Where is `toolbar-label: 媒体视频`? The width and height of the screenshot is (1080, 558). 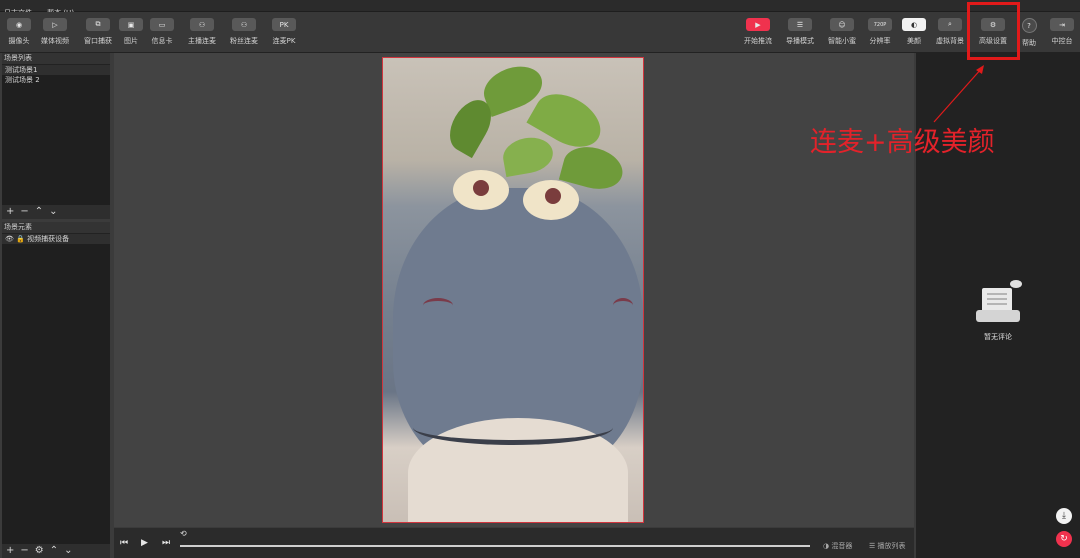 toolbar-label: 媒体视频 is located at coordinates (55, 41).